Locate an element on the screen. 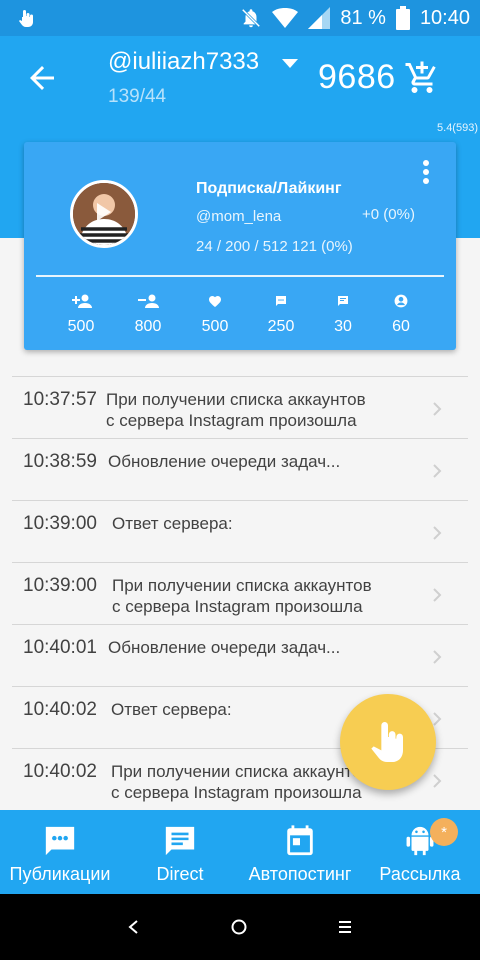 The width and height of the screenshot is (480, 960). counter-profile: 60 is located at coordinates (401, 313).